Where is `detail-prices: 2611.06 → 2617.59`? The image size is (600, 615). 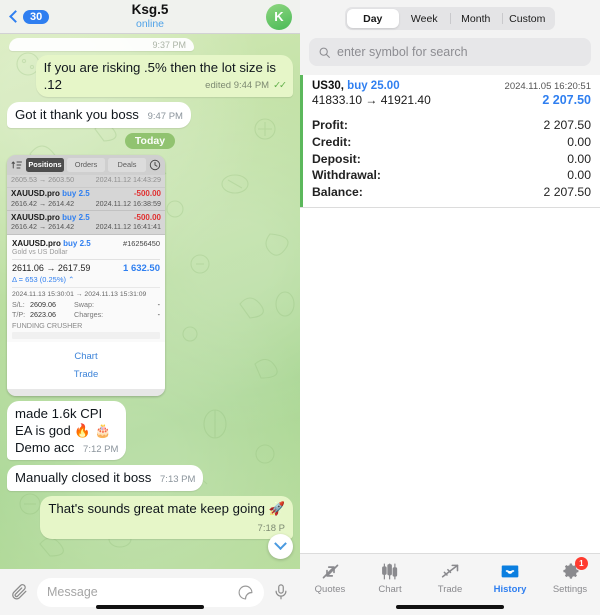 detail-prices: 2611.06 → 2617.59 is located at coordinates (51, 267).